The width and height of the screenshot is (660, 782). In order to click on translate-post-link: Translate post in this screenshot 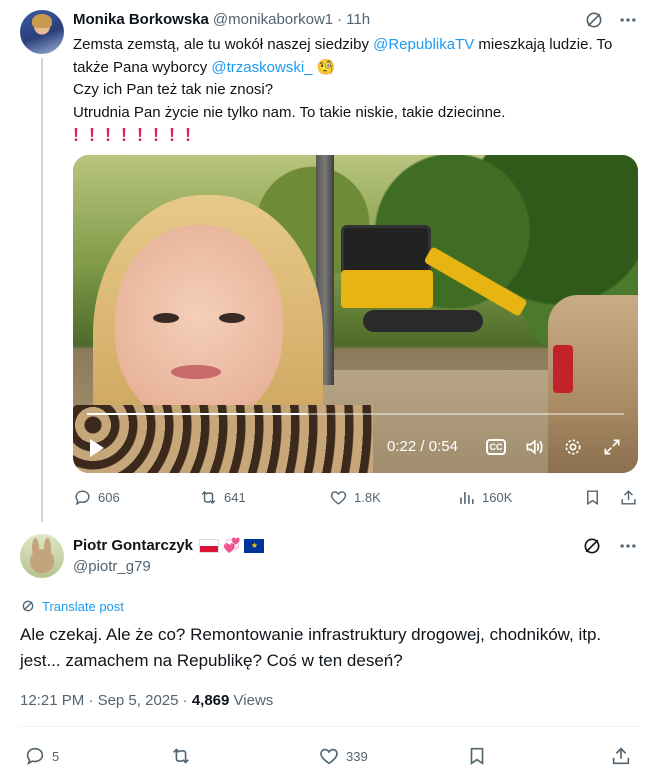, I will do `click(72, 606)`.